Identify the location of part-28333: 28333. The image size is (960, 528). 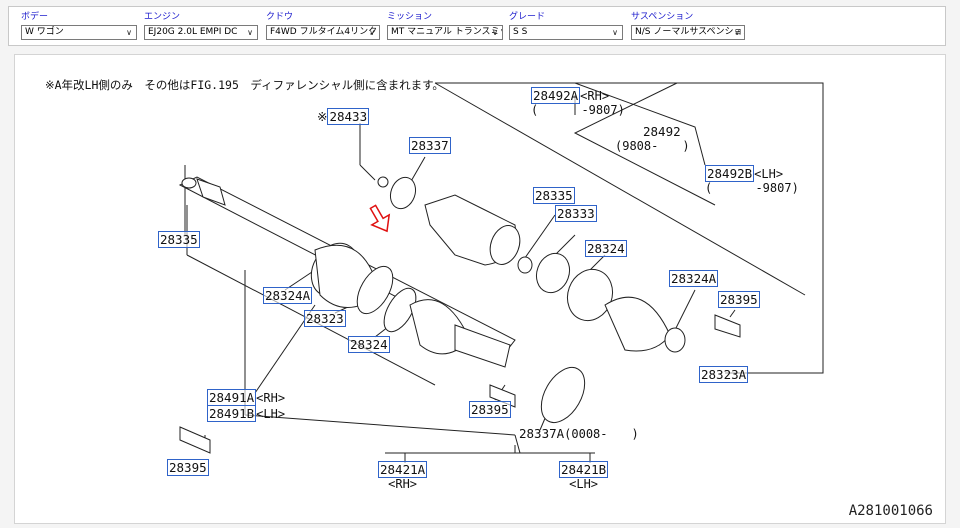
(576, 213).